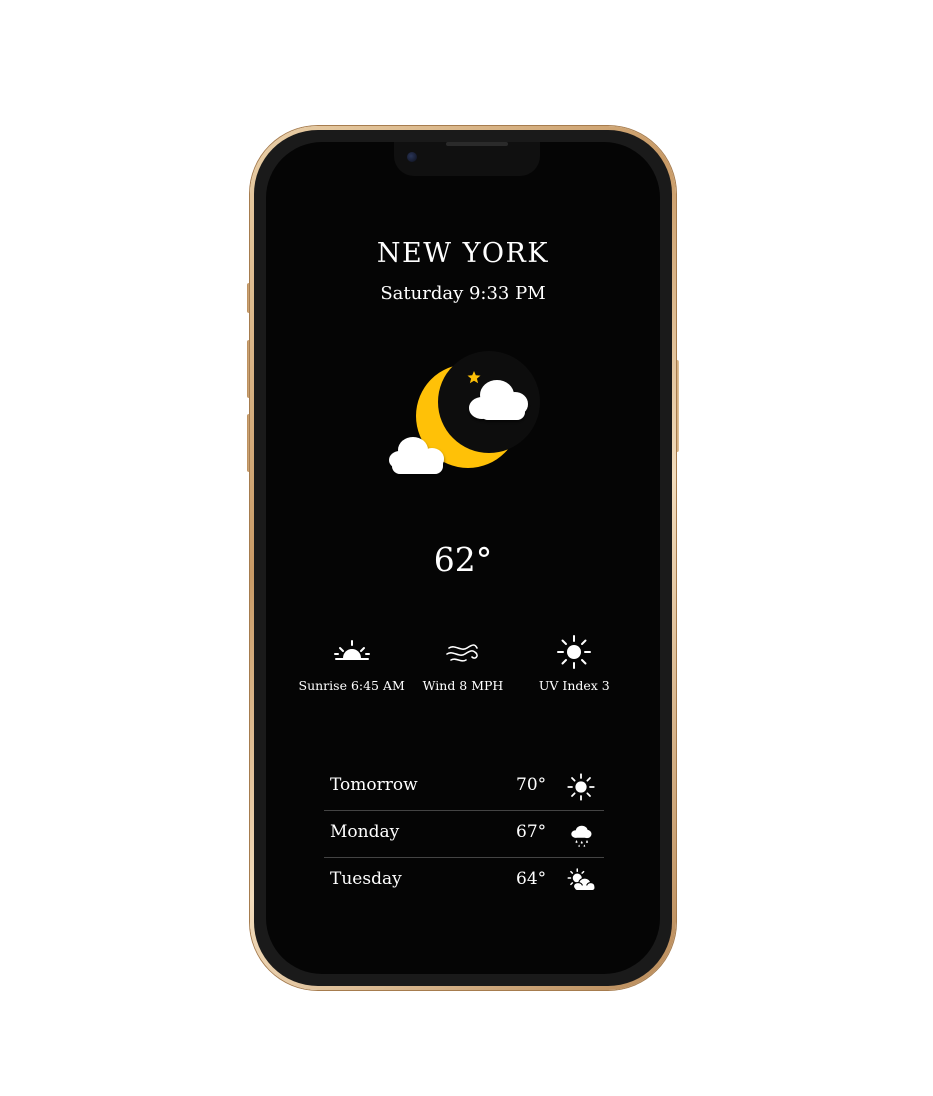 The height and width of the screenshot is (1096, 933). Describe the element at coordinates (531, 785) in the screenshot. I see `forecast-temp: 70°` at that location.